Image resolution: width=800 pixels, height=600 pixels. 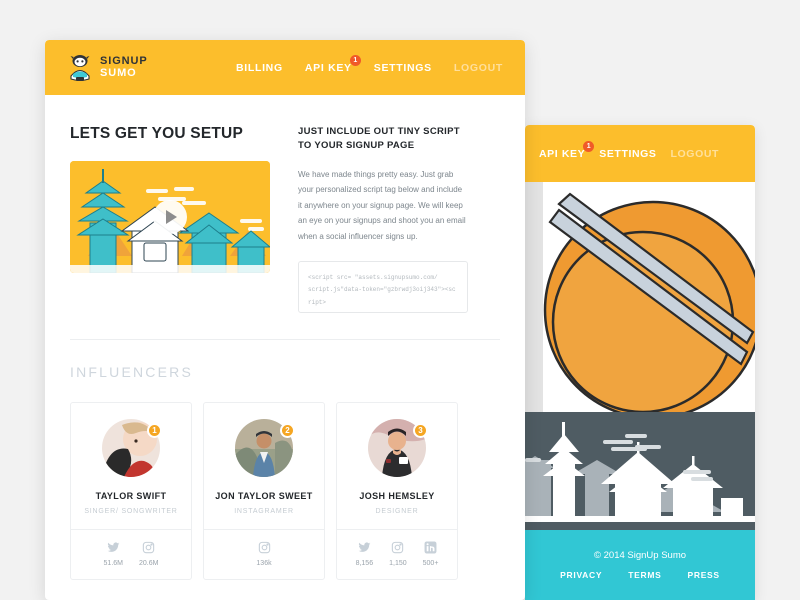 I want to click on rank-badge: 3, so click(x=420, y=430).